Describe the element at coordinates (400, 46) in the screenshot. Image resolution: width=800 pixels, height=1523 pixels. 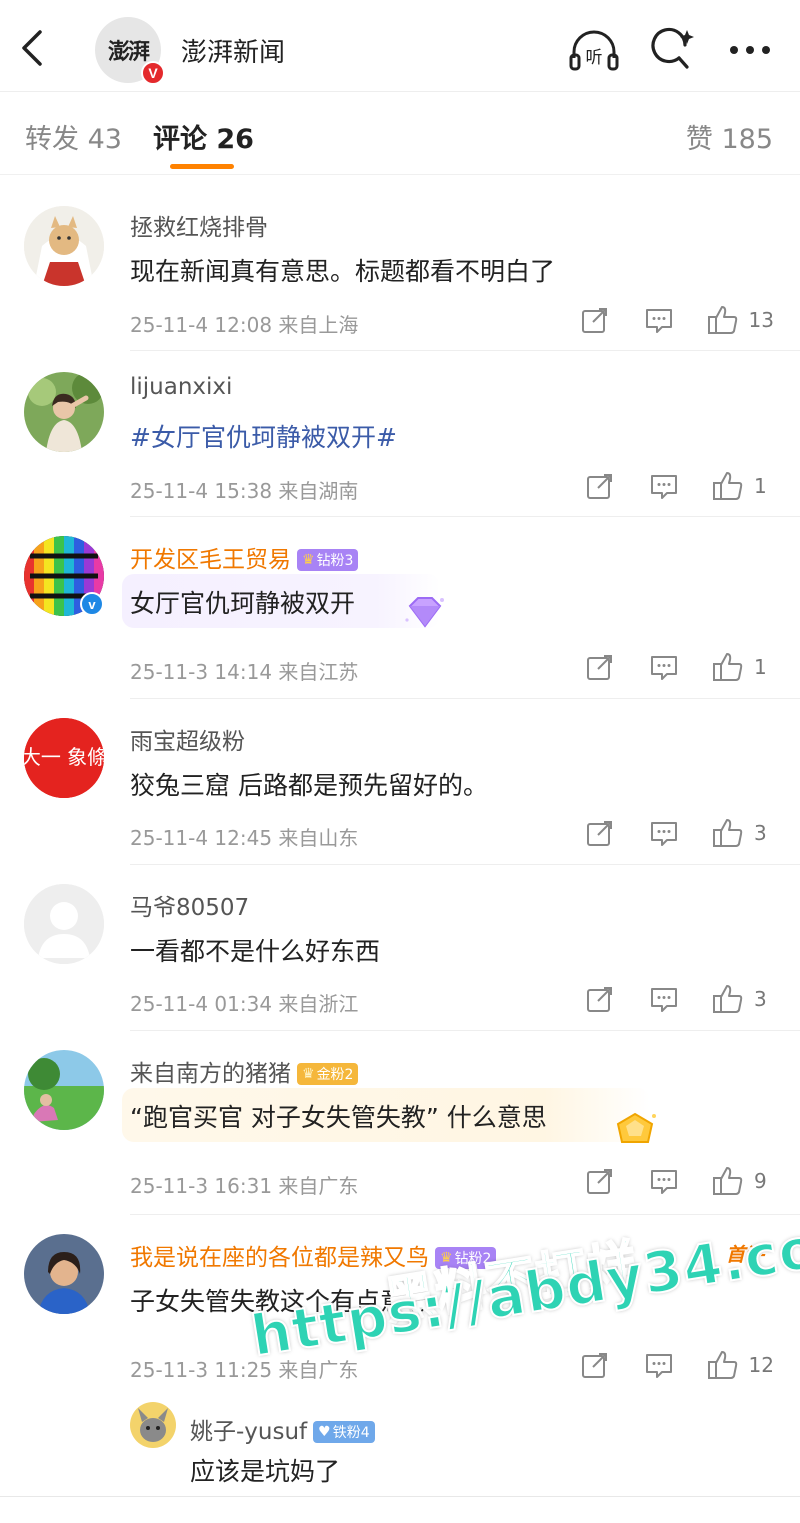
I see `top-bar: 澎湃 V 澎湃新闻 听` at that location.